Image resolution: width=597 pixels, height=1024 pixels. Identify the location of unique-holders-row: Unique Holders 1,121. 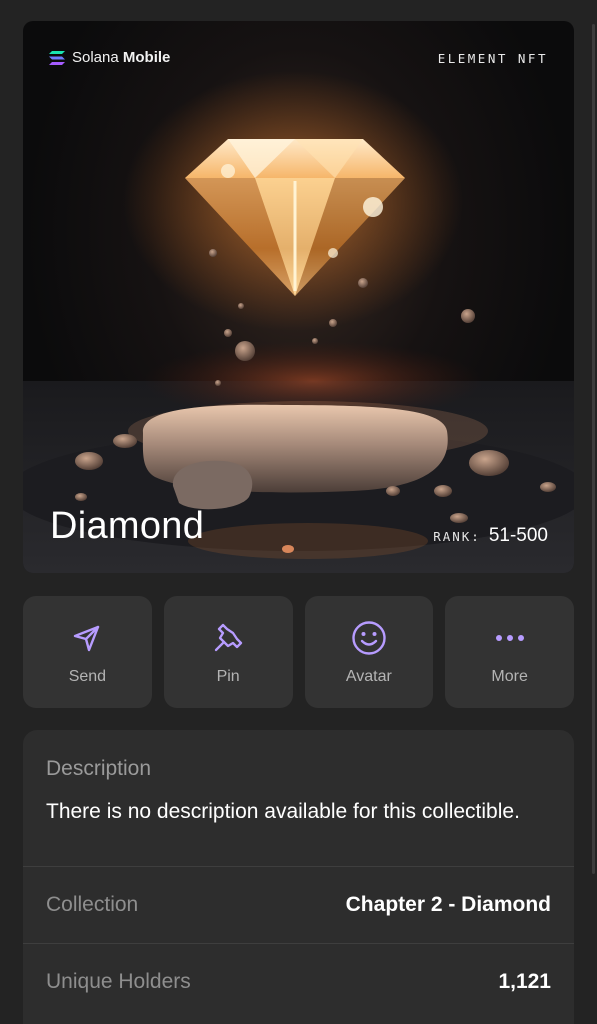
(298, 982).